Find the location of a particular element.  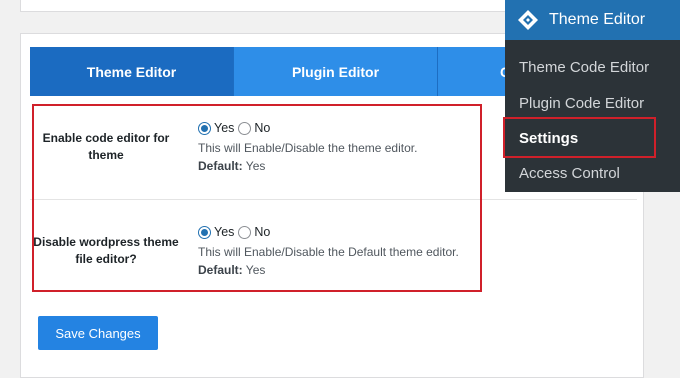

menu-item-access-control: Access Control is located at coordinates (569, 173).